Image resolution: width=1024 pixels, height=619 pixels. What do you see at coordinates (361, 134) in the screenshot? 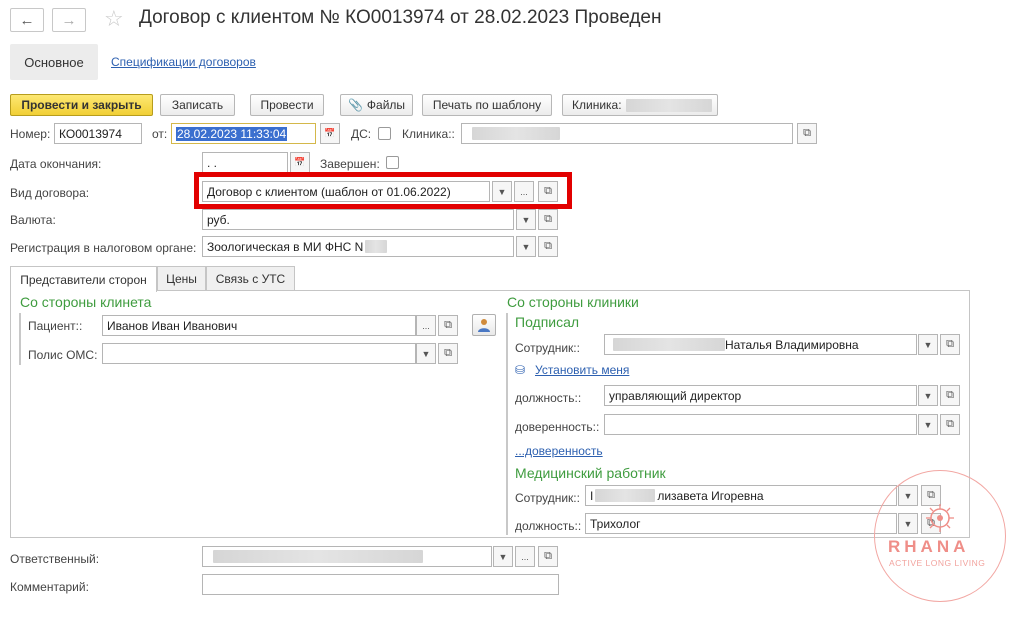
I see `ds-label: ДС:` at bounding box center [361, 134].